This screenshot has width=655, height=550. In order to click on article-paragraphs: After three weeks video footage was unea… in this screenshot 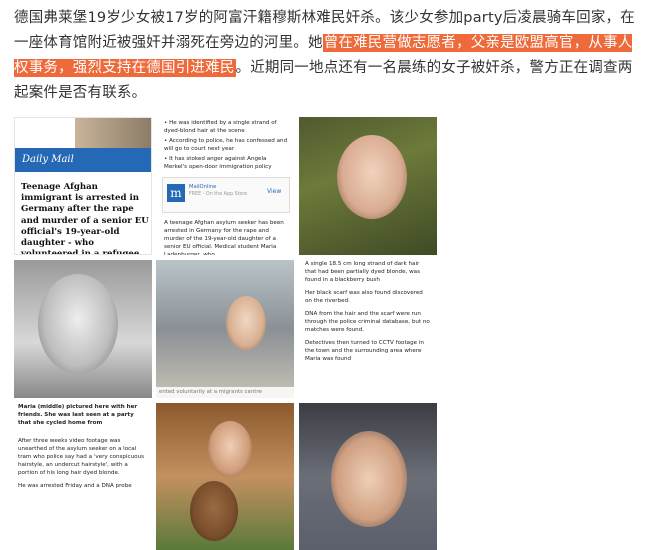, I will do `click(83, 463)`.